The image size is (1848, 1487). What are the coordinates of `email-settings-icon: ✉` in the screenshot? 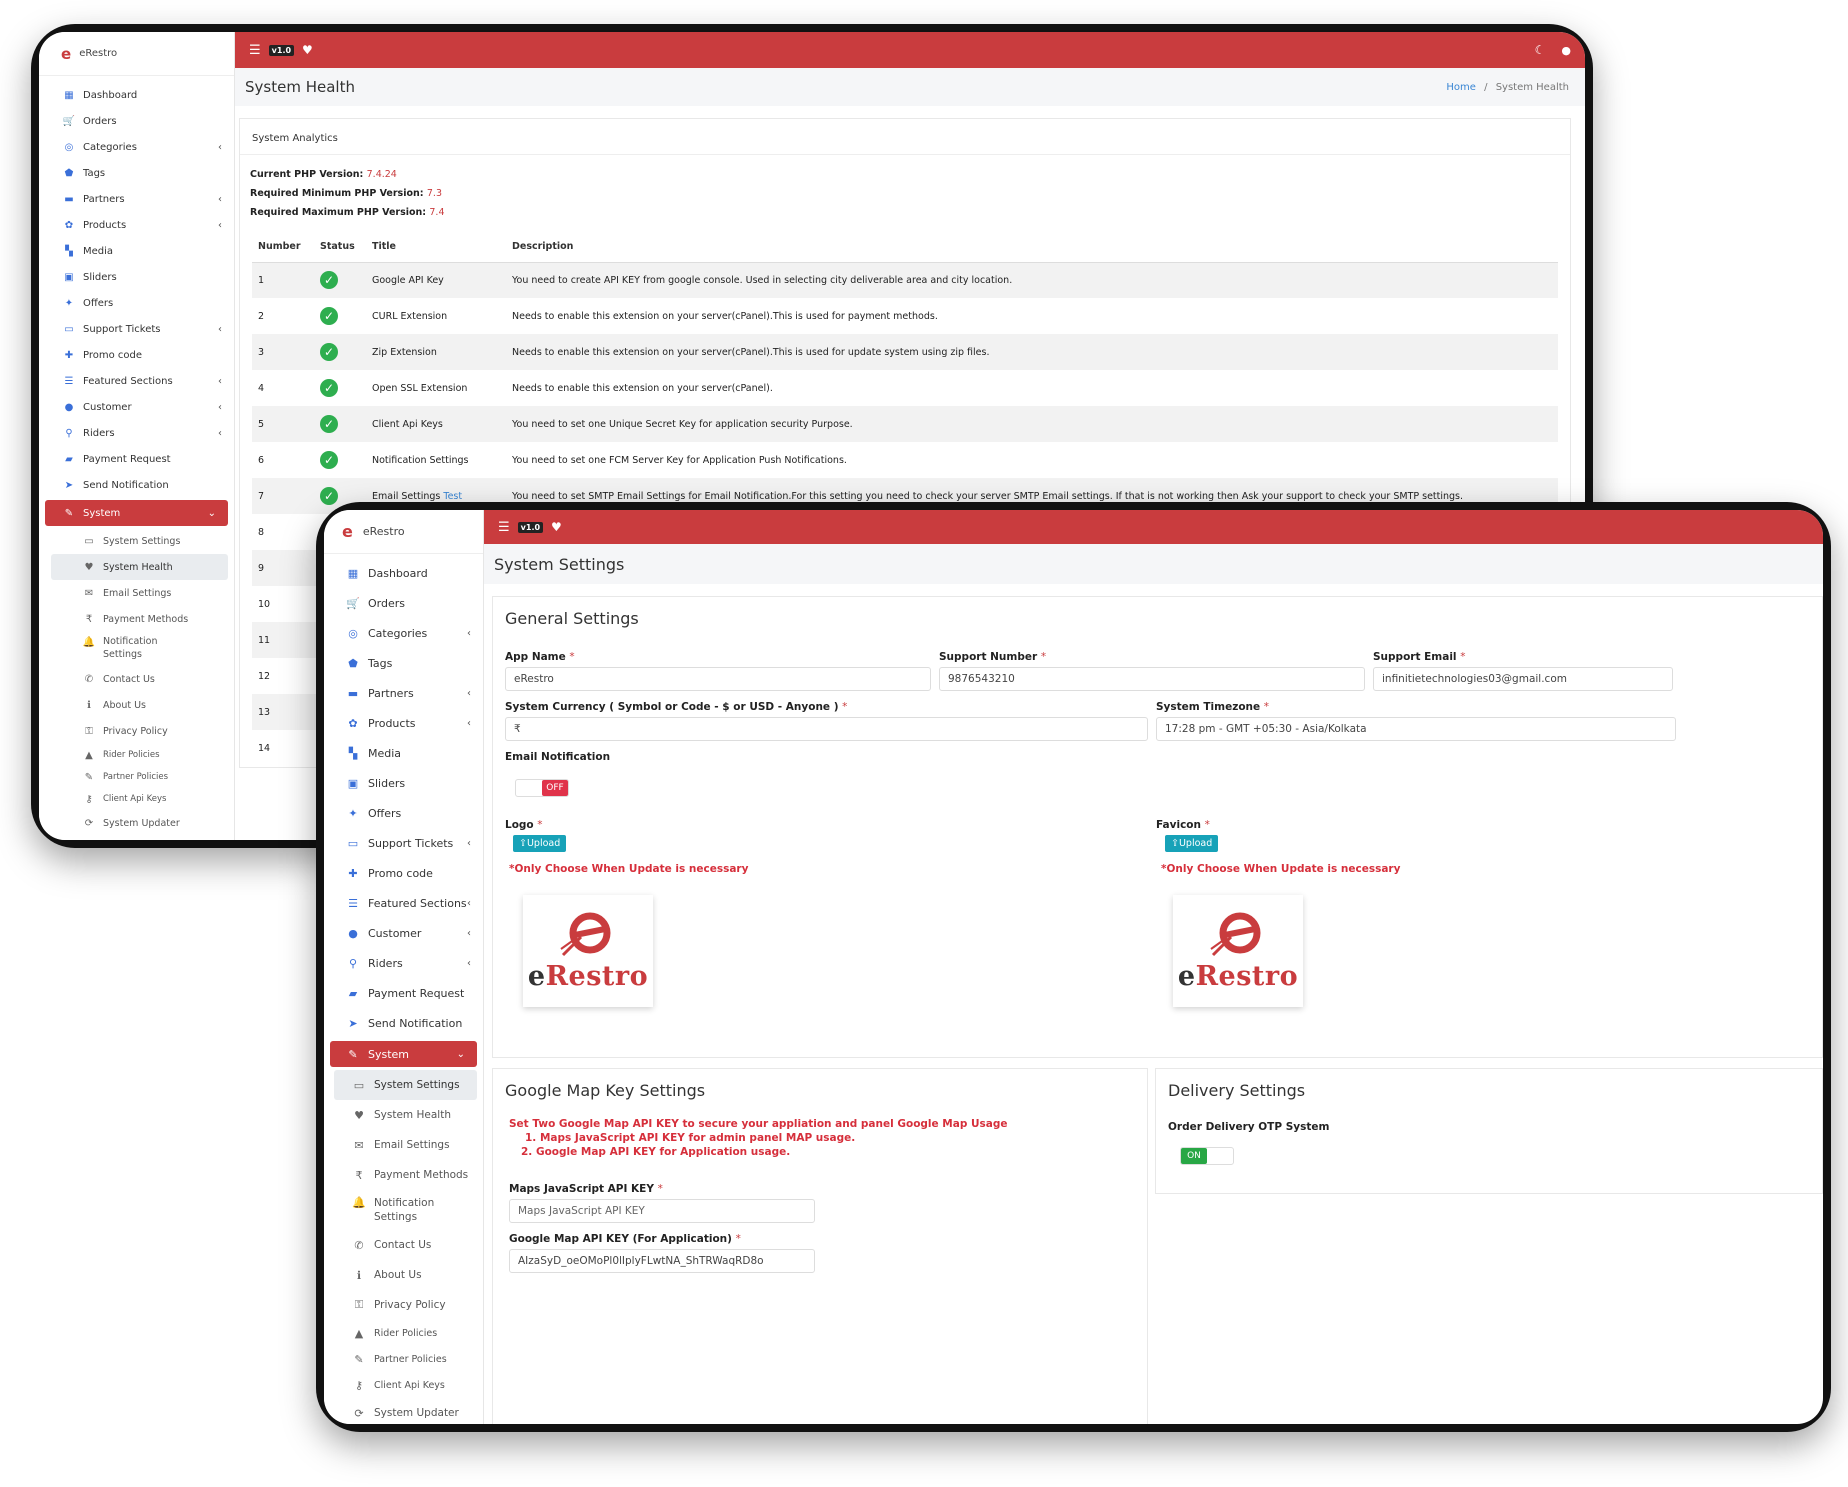 It's located at (359, 1145).